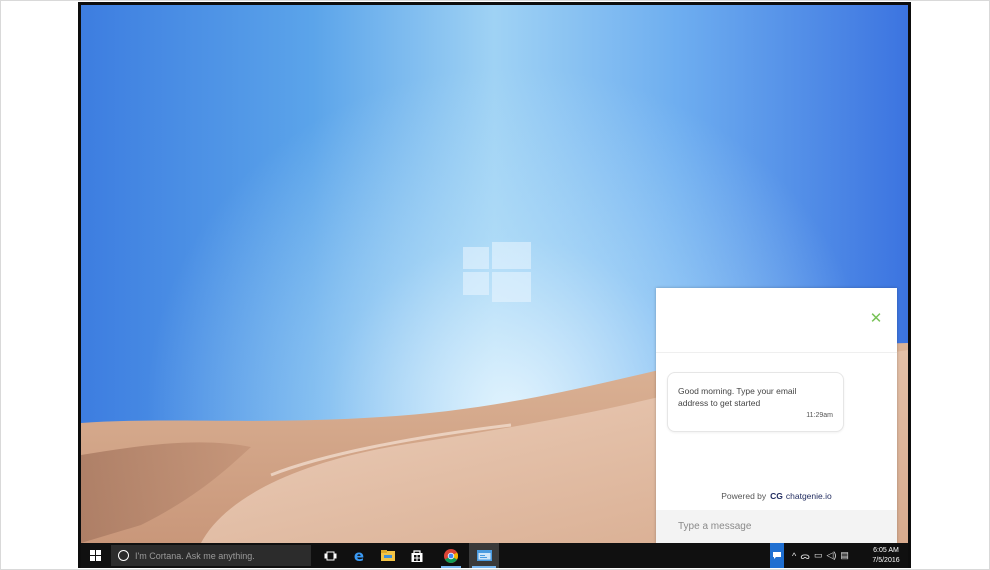  I want to click on powered-by-label: Powered by, so click(744, 496).